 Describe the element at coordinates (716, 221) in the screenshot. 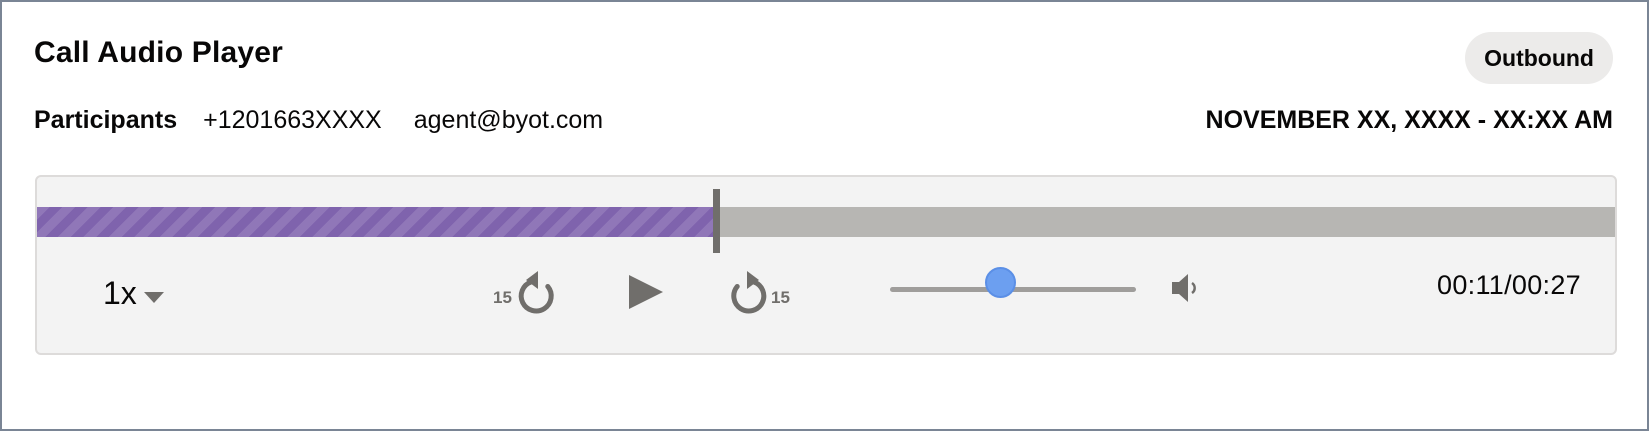

I see `playhead-handle` at that location.